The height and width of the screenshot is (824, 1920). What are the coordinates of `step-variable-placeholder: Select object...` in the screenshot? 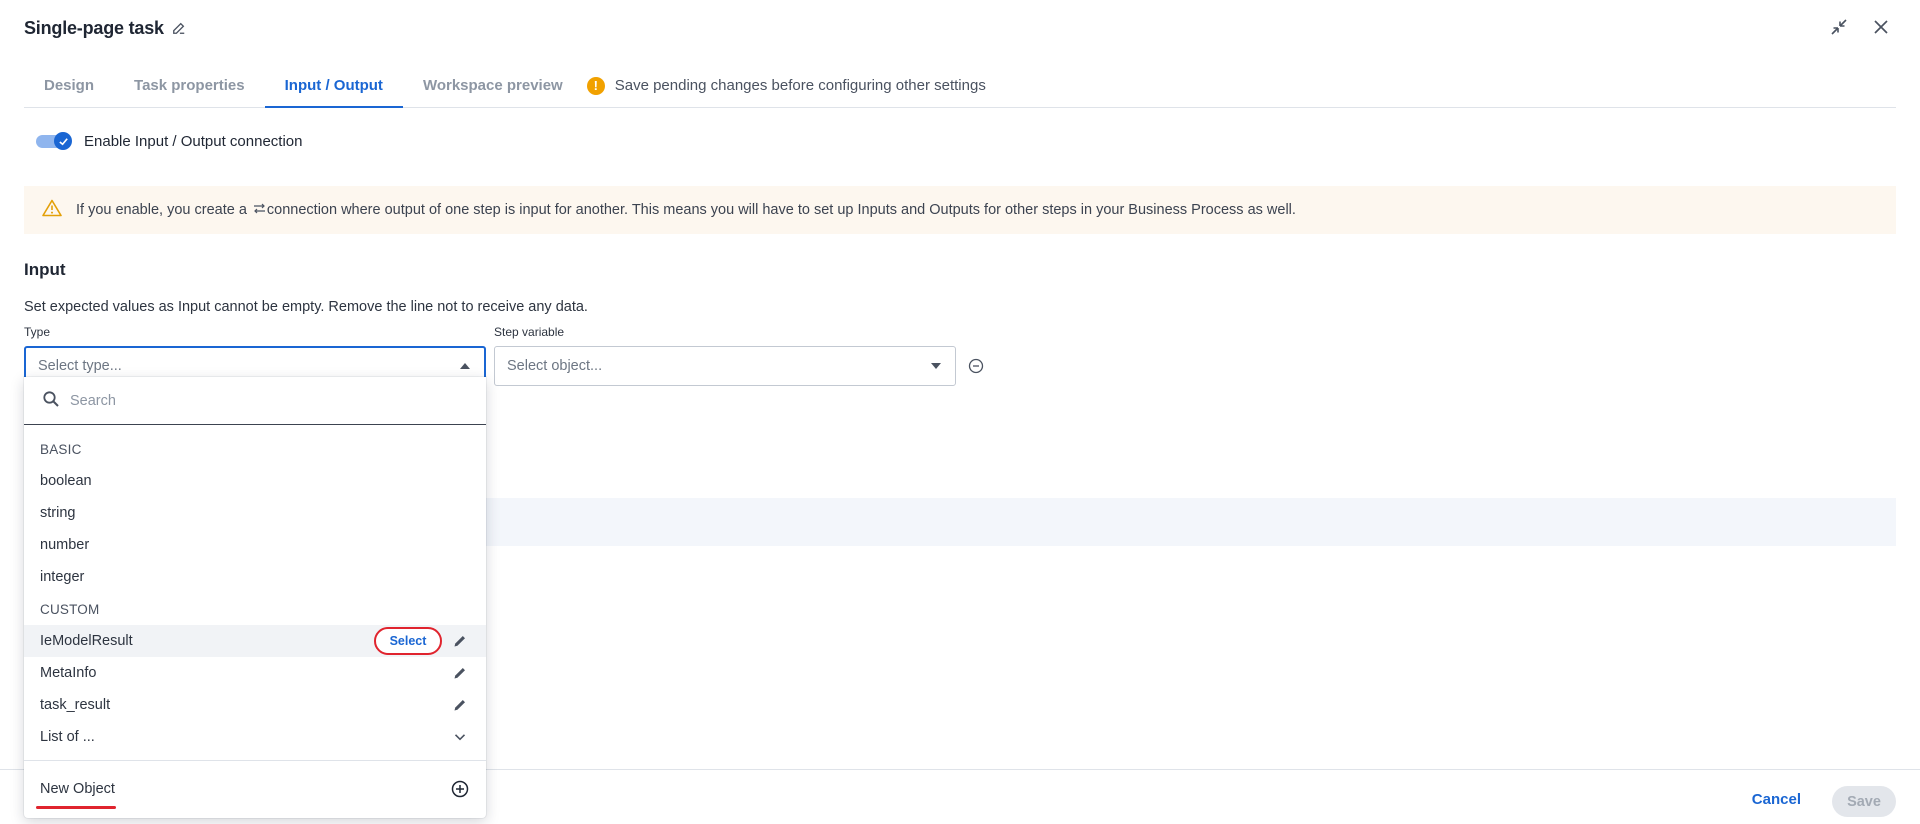 It's located at (555, 366).